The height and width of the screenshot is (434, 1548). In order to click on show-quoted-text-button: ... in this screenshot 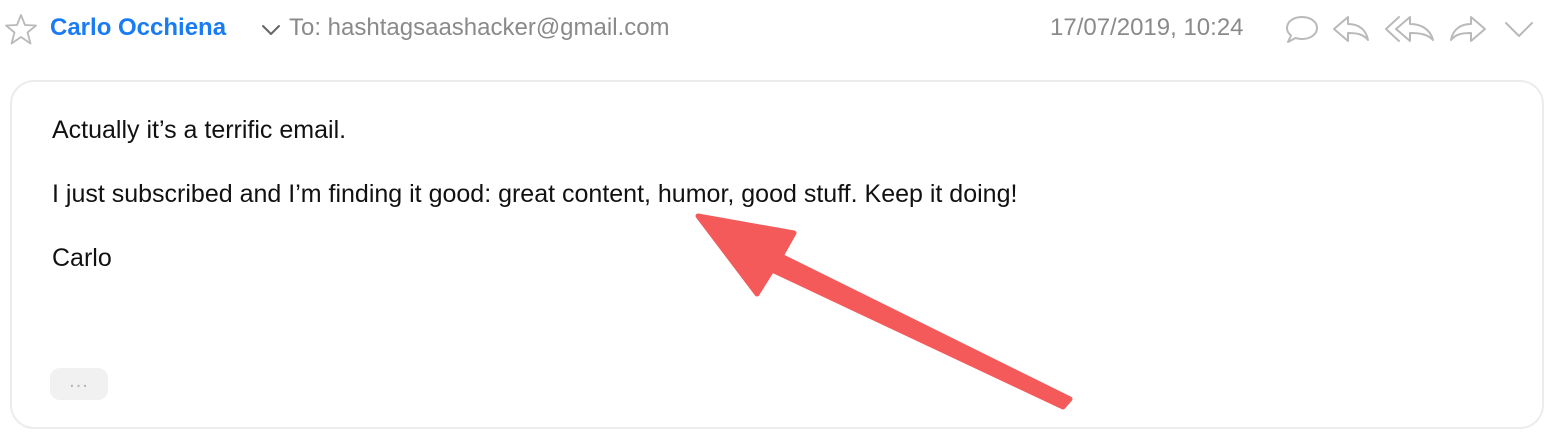, I will do `click(79, 384)`.